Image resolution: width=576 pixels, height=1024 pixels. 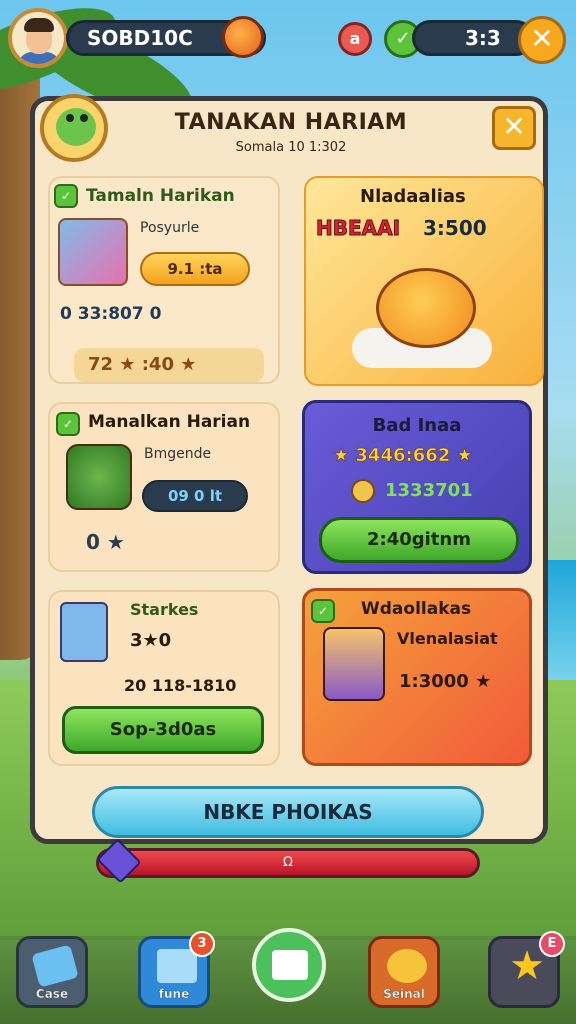 What do you see at coordinates (38, 38) in the screenshot?
I see `player-avatar` at bounding box center [38, 38].